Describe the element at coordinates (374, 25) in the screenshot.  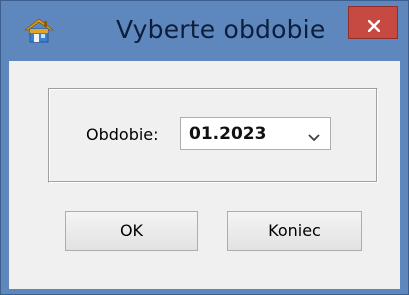
I see `close-icon` at that location.